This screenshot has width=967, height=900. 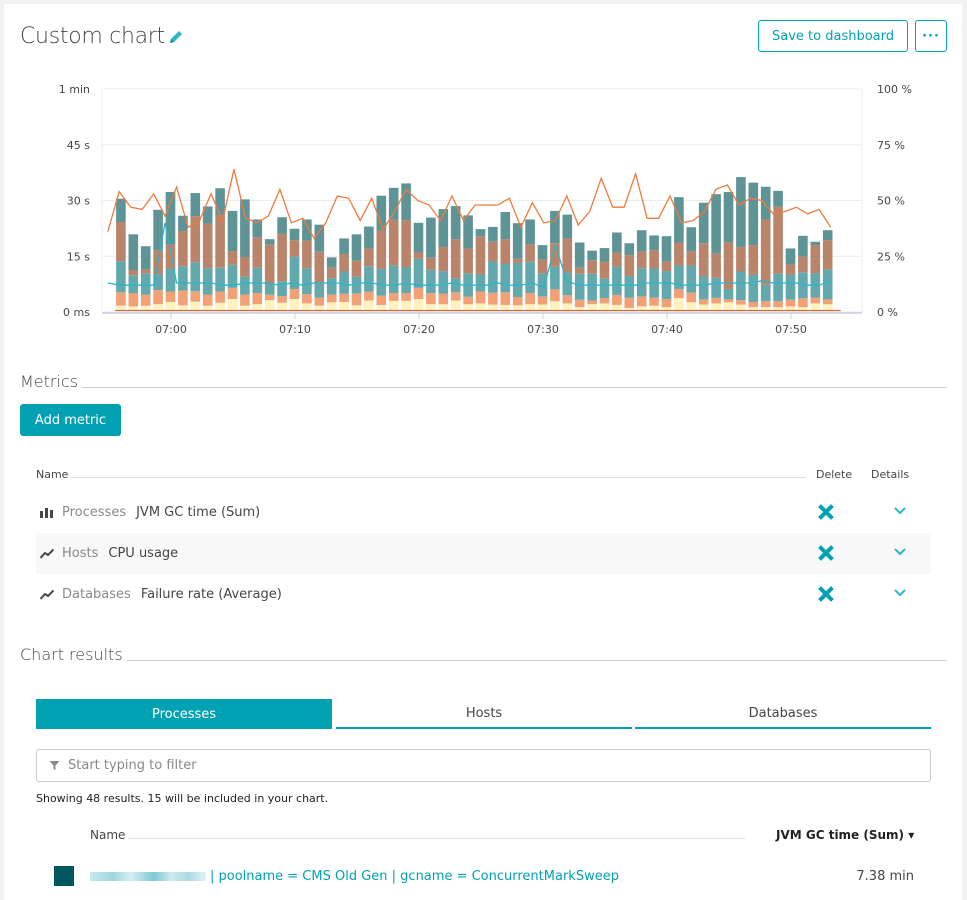 I want to click on filter-field, so click(x=483, y=765).